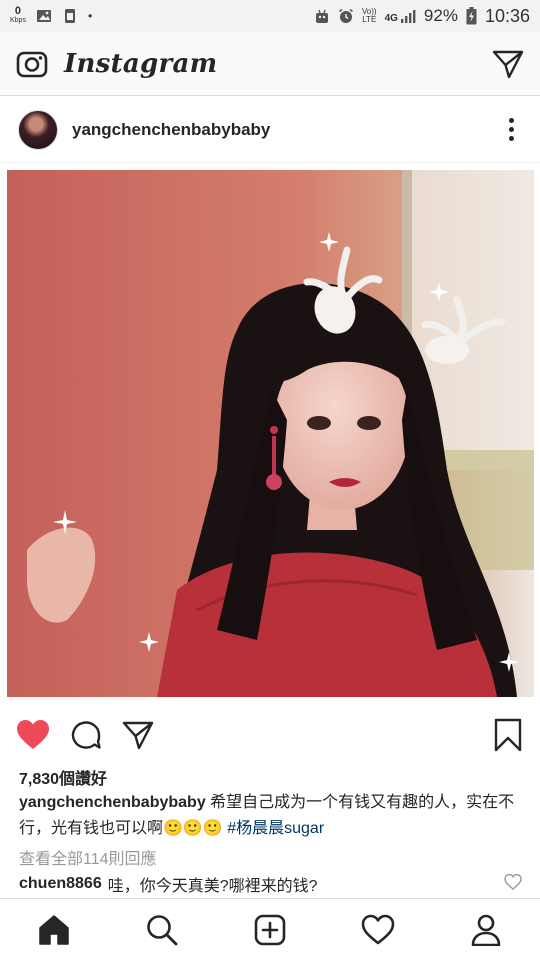 The width and height of the screenshot is (540, 960). I want to click on comment-username: chuen8866, so click(60, 884).